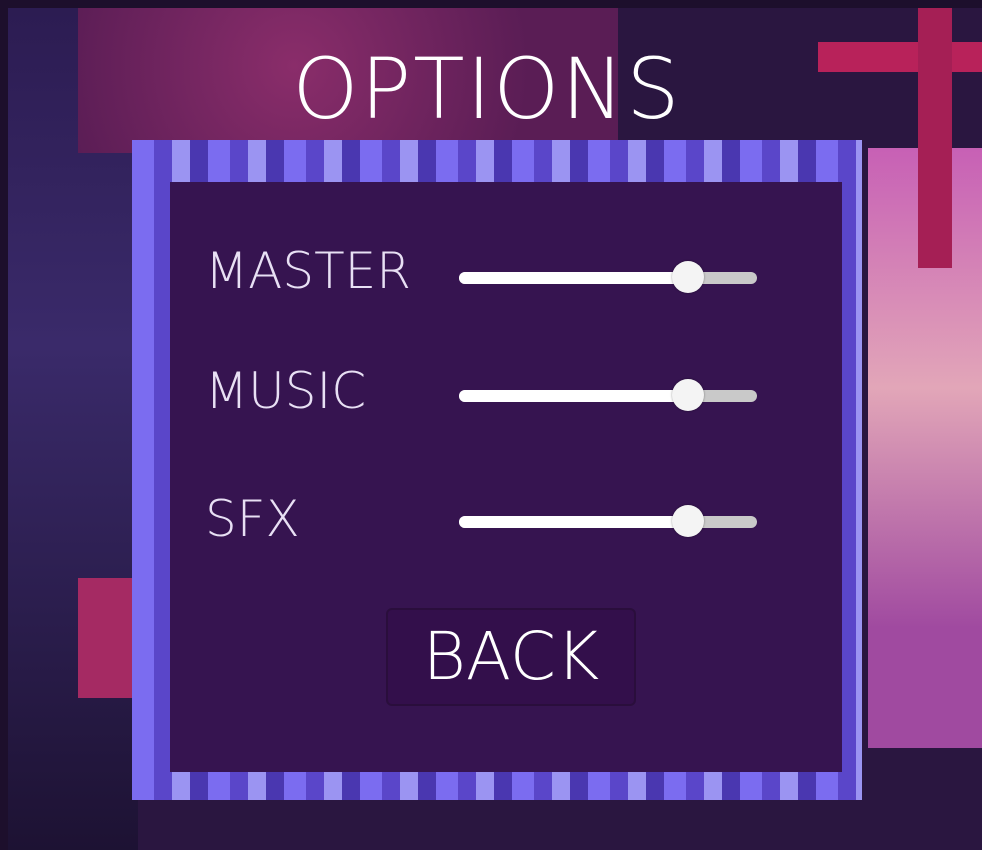 This screenshot has height=850, width=982. Describe the element at coordinates (574, 522) in the screenshot. I see `sfx-slider-fill` at that location.